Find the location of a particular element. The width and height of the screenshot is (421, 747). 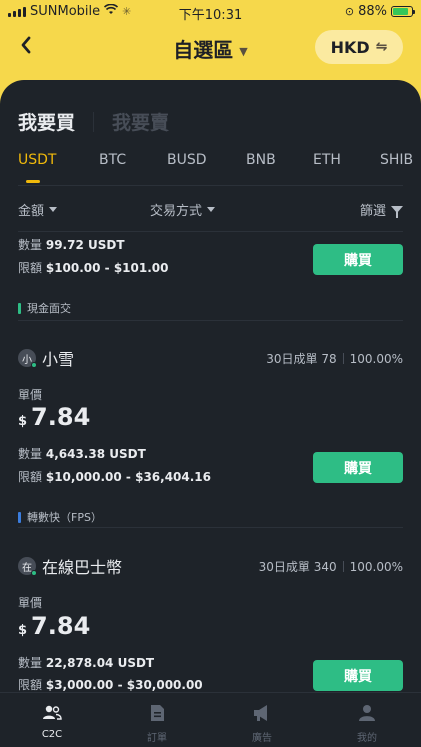

nav-label: 我的 is located at coordinates (367, 738).